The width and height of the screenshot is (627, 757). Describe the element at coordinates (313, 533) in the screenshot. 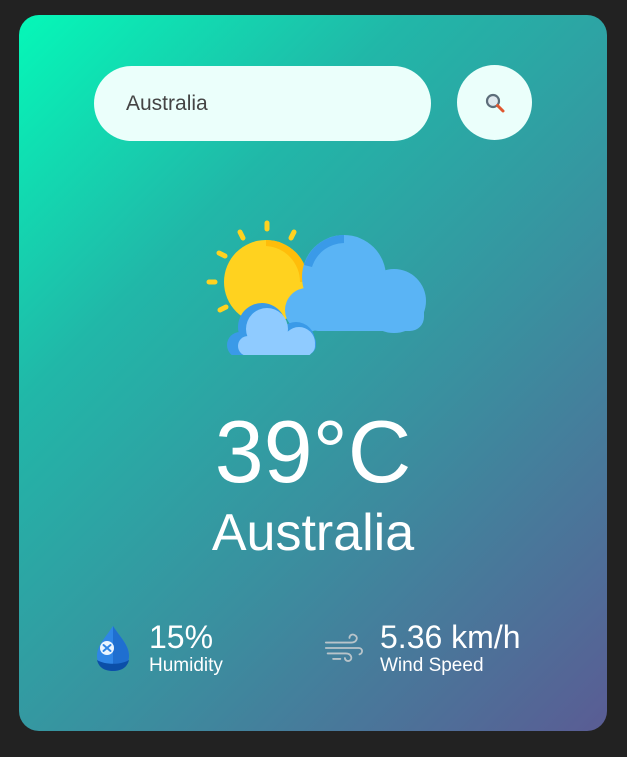

I see `city-name: Australia` at that location.